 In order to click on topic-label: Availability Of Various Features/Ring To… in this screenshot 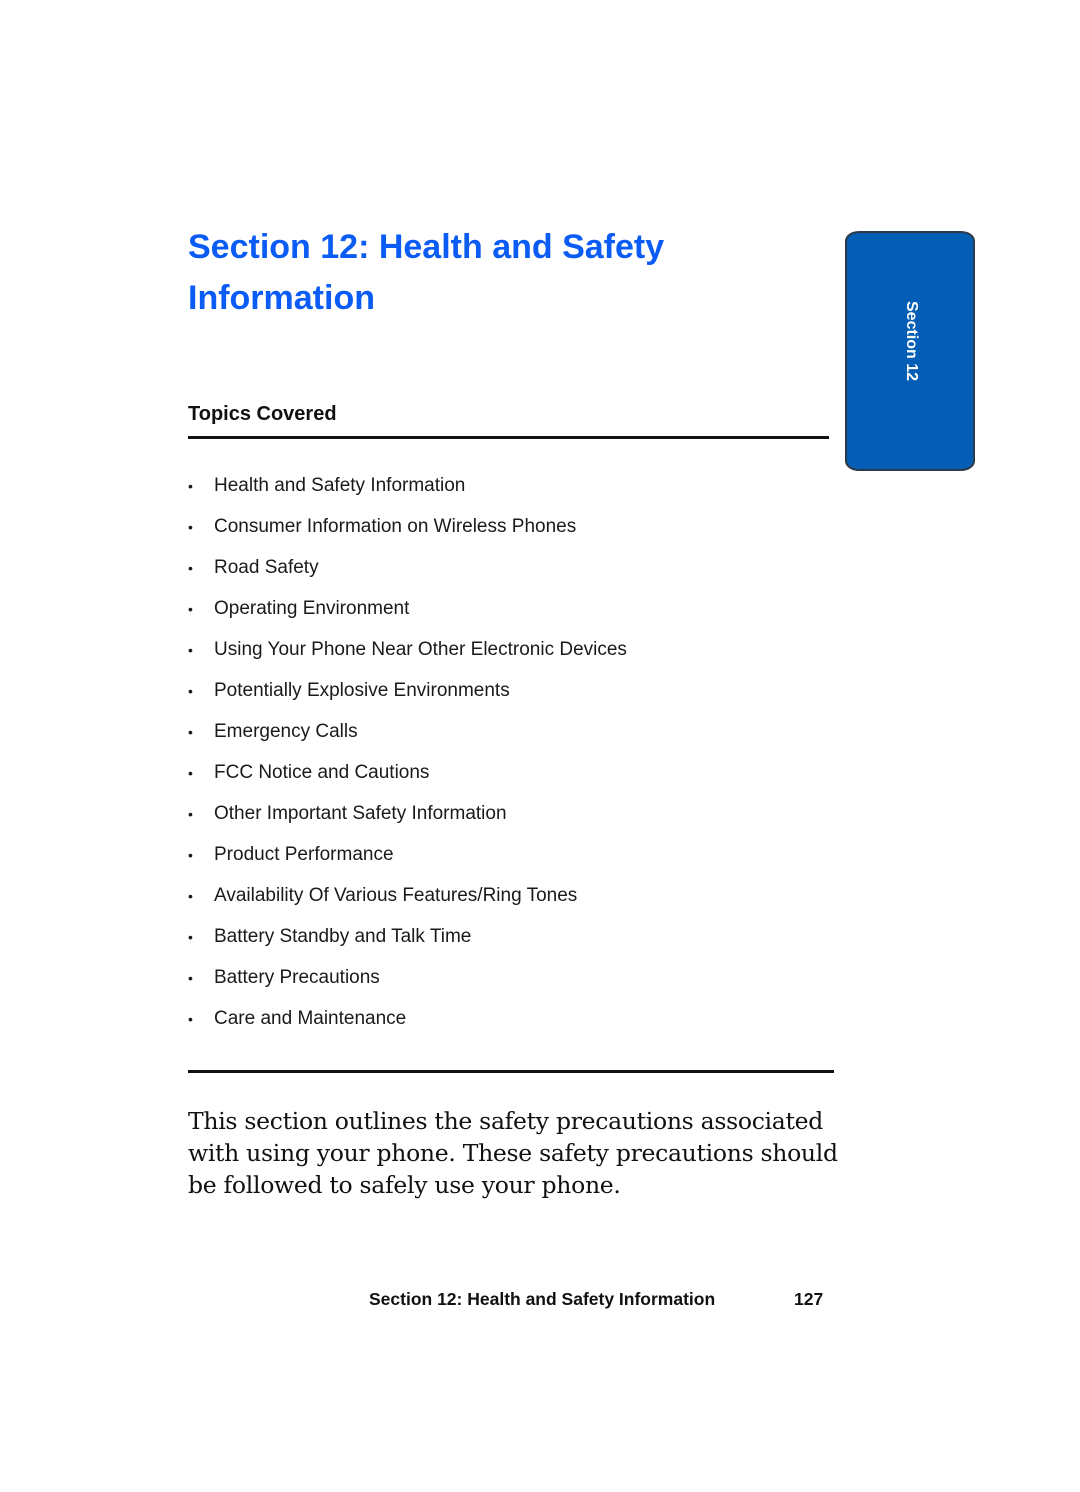, I will do `click(396, 895)`.